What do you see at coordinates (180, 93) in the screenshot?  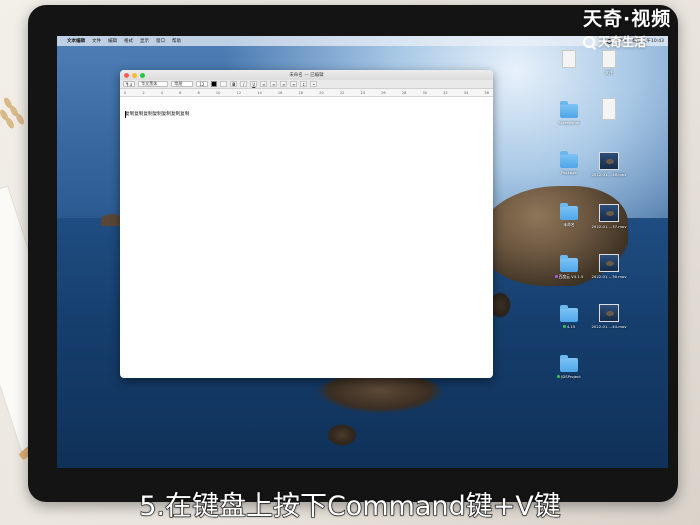 I see `ruler-tick: 6` at bounding box center [180, 93].